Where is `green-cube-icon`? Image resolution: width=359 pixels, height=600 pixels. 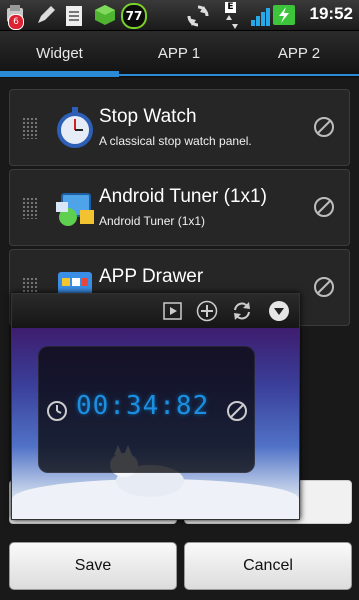
green-cube-icon is located at coordinates (105, 17).